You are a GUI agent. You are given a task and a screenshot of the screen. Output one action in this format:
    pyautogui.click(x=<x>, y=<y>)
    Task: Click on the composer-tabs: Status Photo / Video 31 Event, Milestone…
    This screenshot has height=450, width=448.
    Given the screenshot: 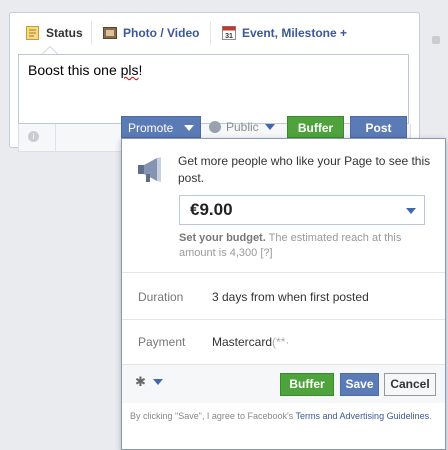 What is the action you would take?
    pyautogui.click(x=214, y=33)
    